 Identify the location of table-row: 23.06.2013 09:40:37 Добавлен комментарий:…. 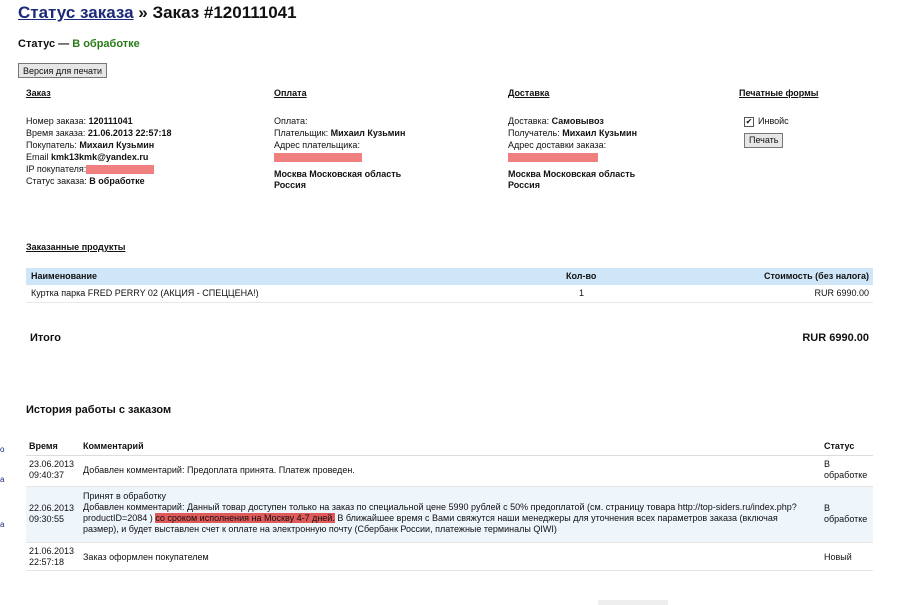
(449, 471).